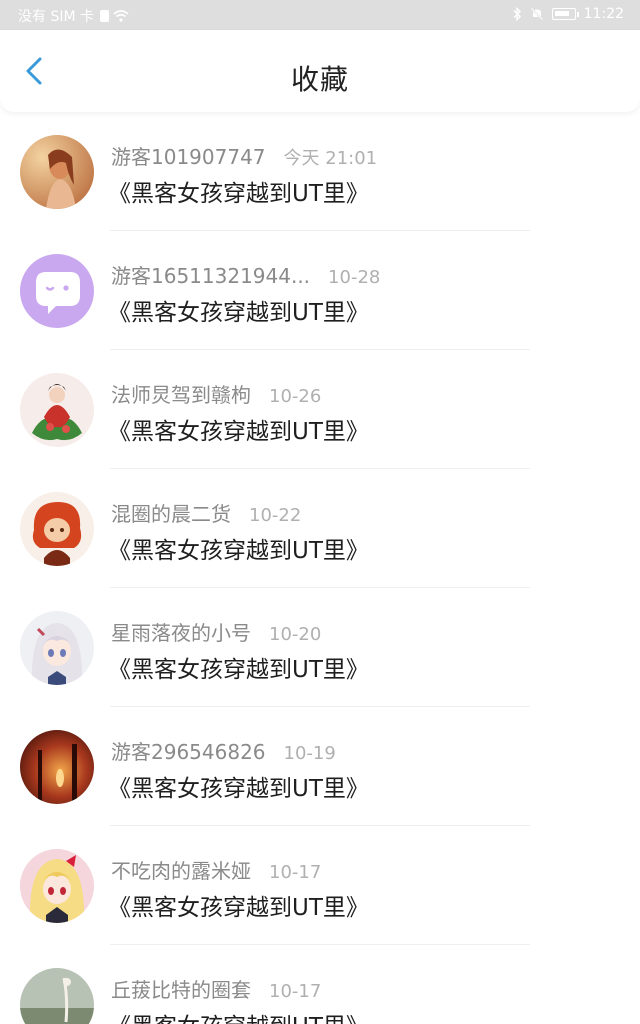 The image size is (640, 1024). Describe the element at coordinates (171, 514) in the screenshot. I see `username: 混圈的晨二货` at that location.